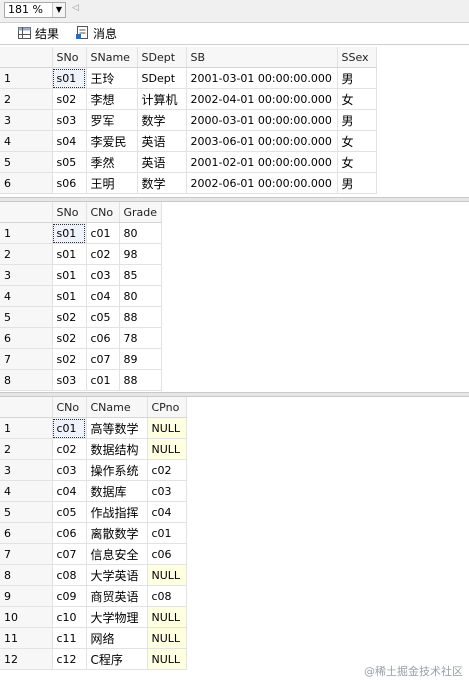  Describe the element at coordinates (117, 638) in the screenshot. I see `table-cell: 网络` at that location.